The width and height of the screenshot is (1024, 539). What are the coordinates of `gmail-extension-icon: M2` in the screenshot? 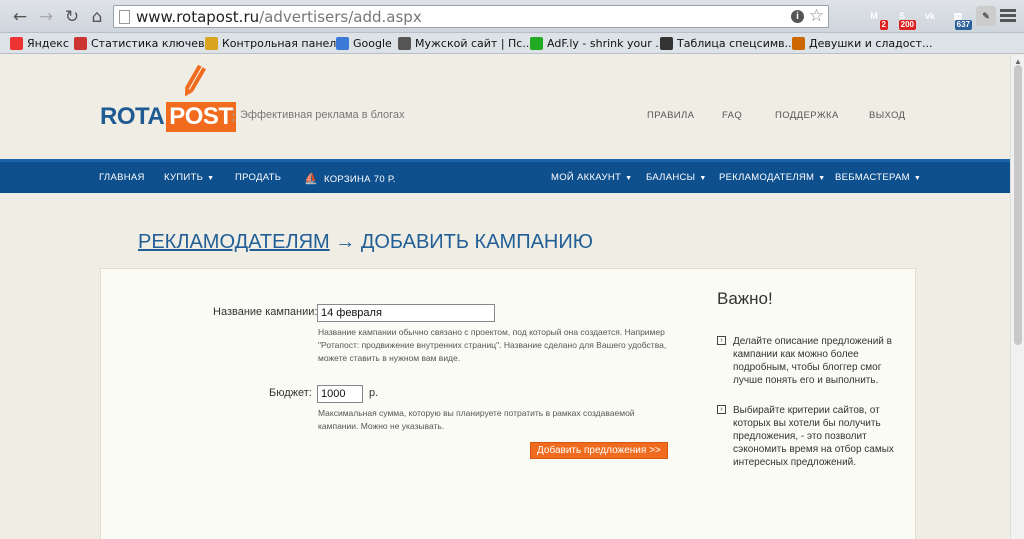 It's located at (876, 18).